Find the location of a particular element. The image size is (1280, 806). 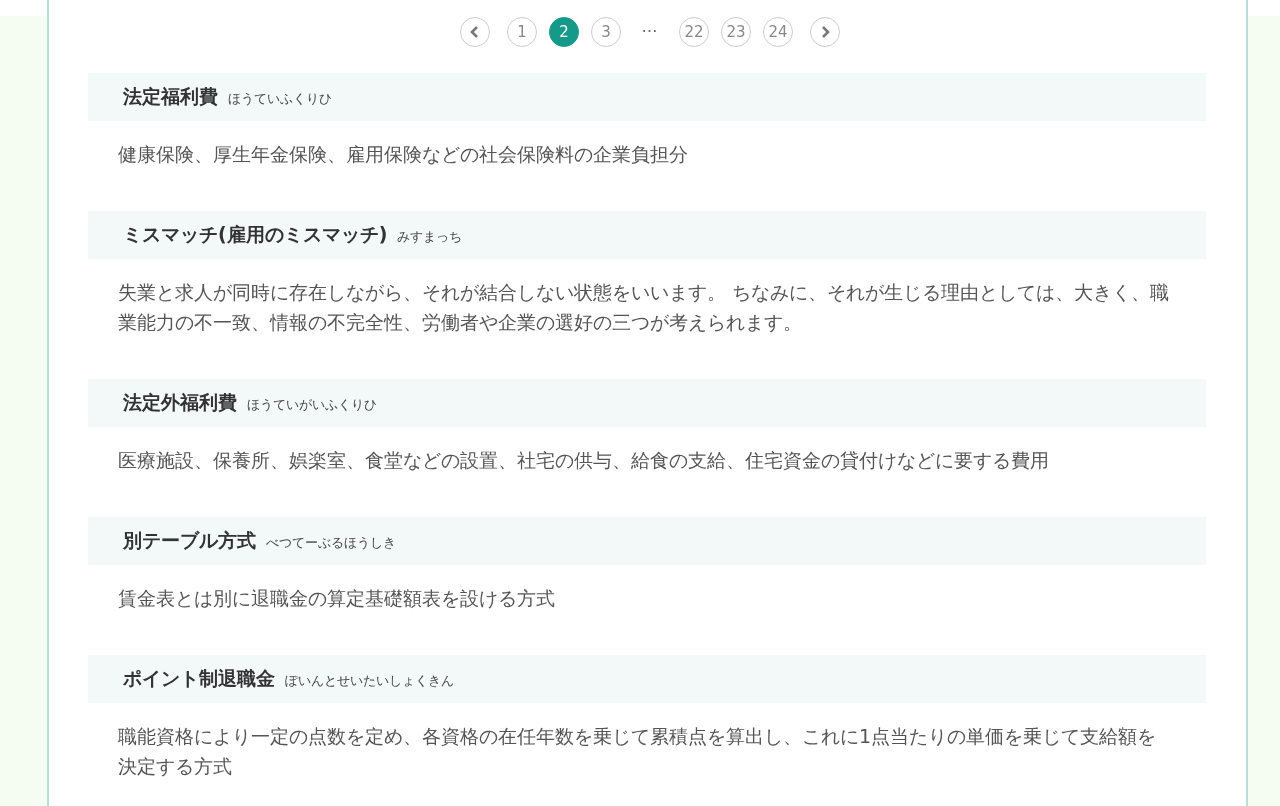

term-title: 法定外福利費 is located at coordinates (180, 402).